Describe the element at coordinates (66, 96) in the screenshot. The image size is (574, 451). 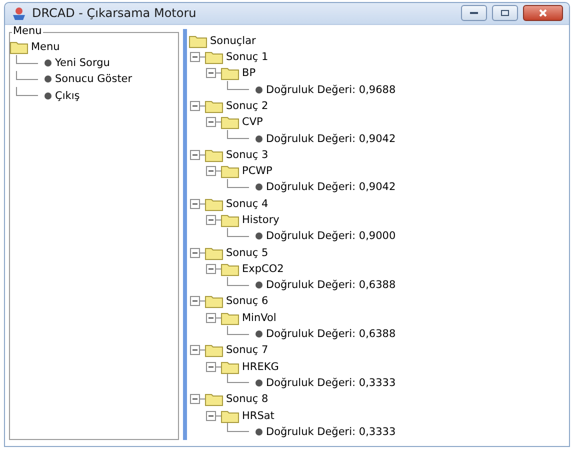
I see `tree-item: Çıkış` at that location.